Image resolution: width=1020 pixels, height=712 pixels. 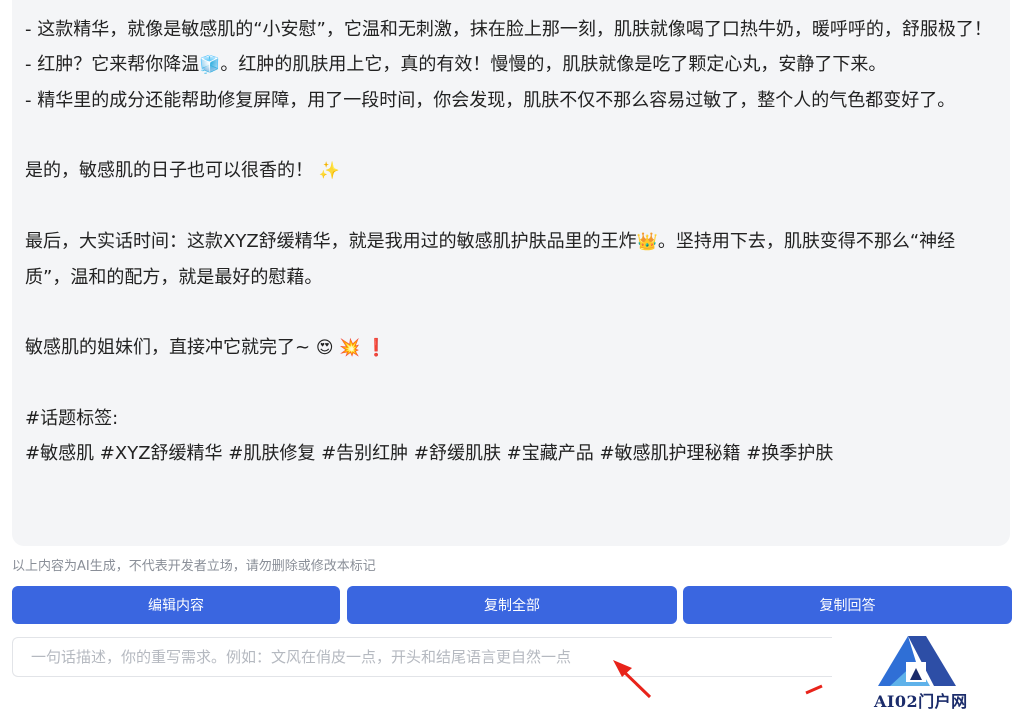 I want to click on red-arrow-partial-icon, so click(x=814, y=689).